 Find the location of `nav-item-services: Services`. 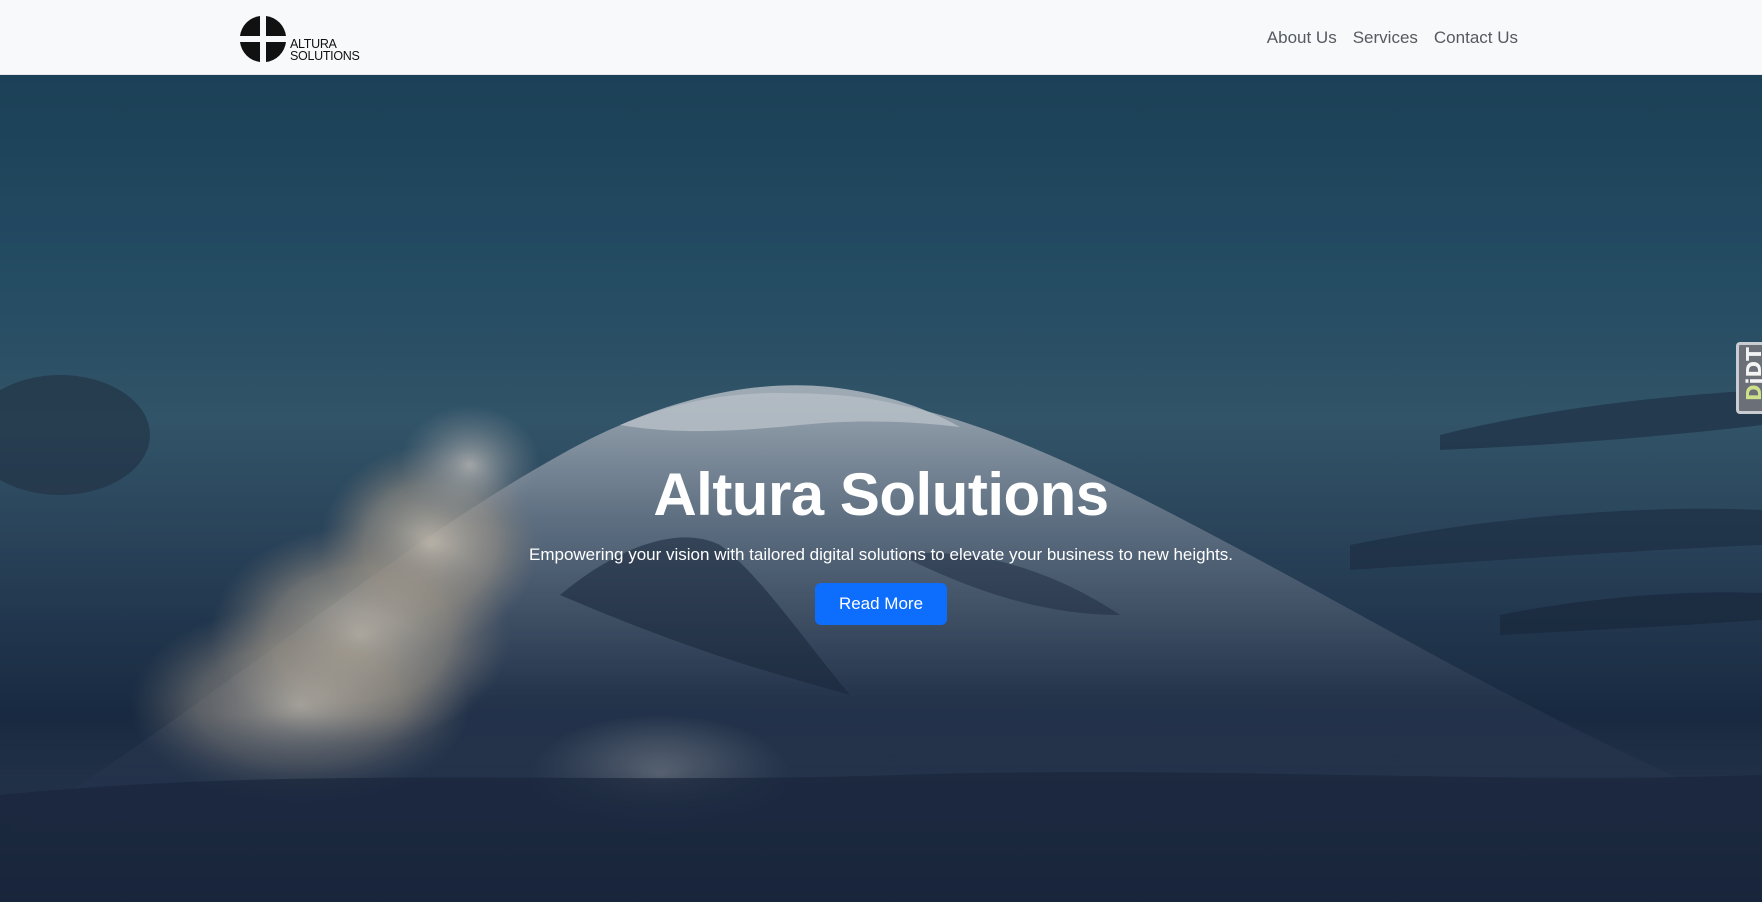

nav-item-services: Services is located at coordinates (1385, 38).